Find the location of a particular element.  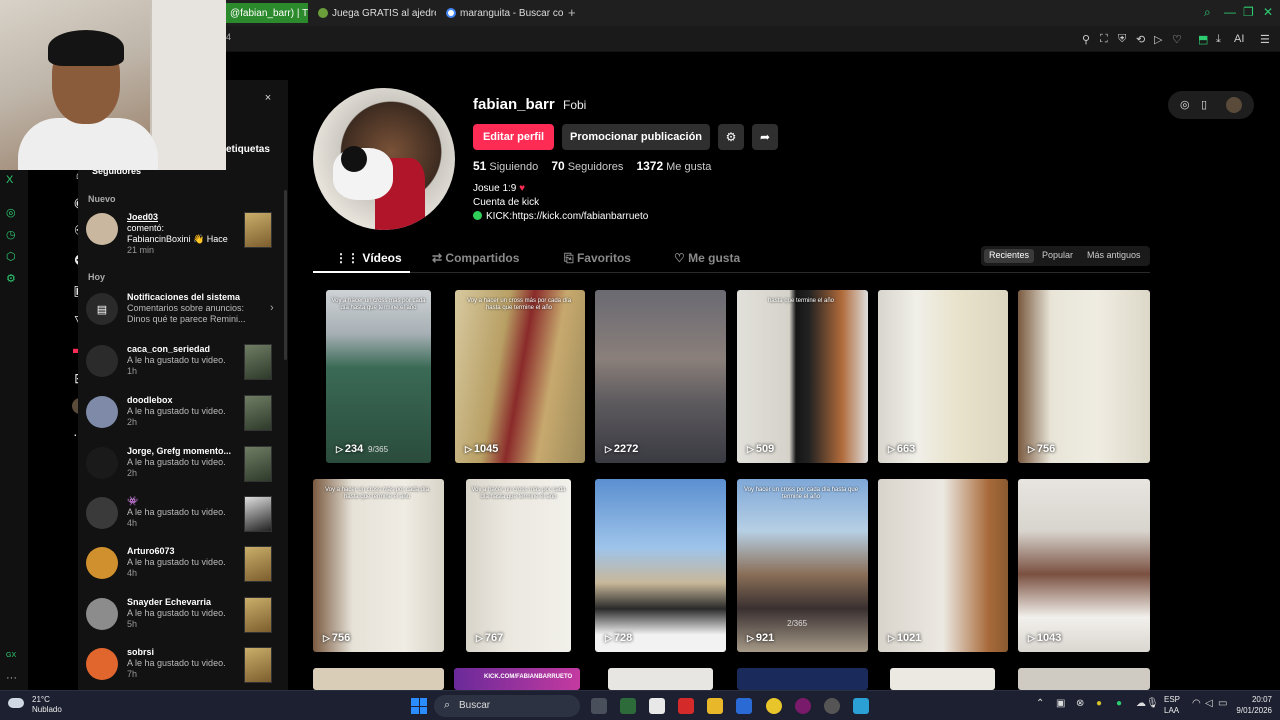

notification-item: doodlebox A le ha gustado tu video. 2h is located at coordinates (181, 416).